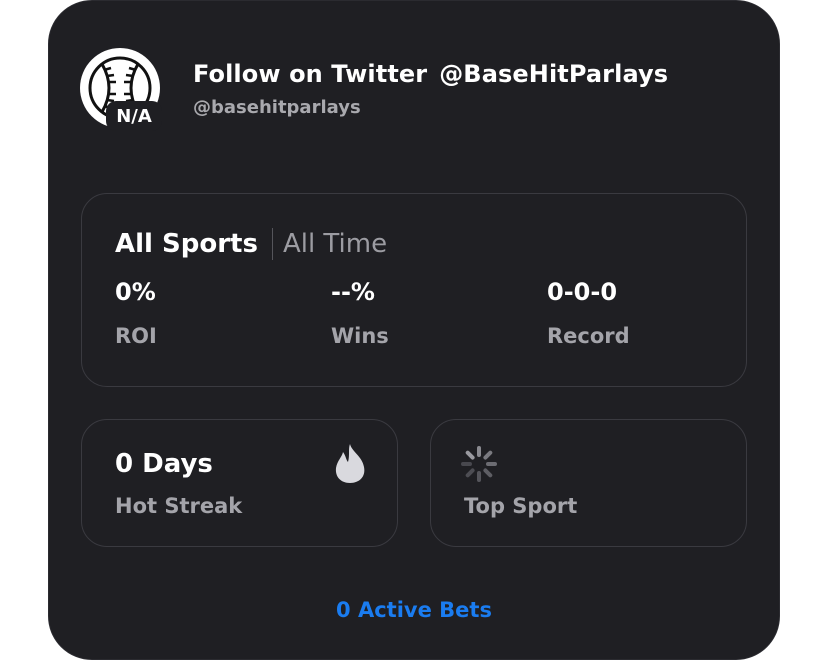  Describe the element at coordinates (239, 483) in the screenshot. I see `hot-streak-panel: 0 Days Hot Streak` at that location.